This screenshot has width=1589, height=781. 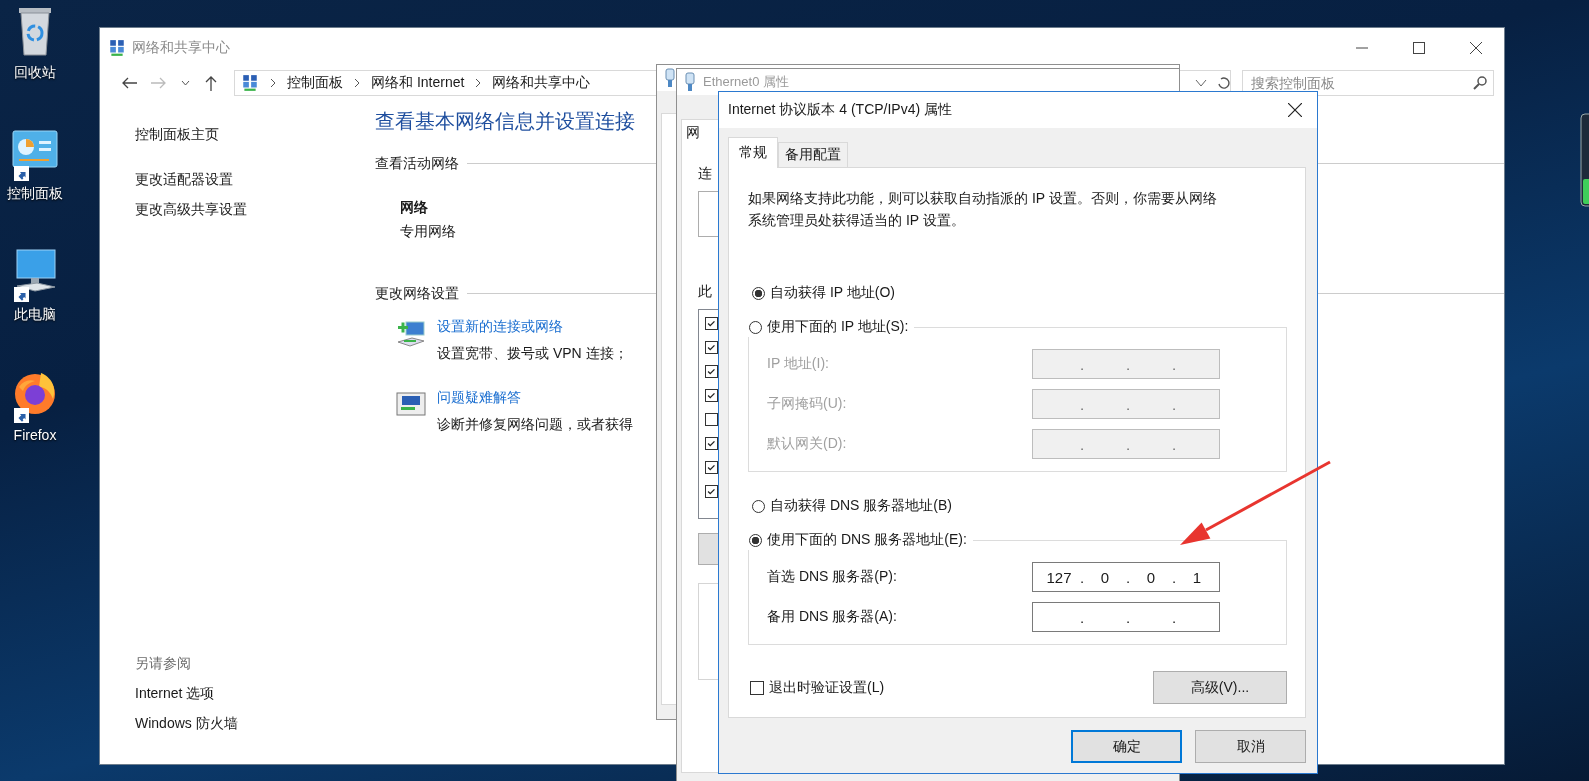 I want to click on description-text: 如果网络支持此功能，则可以获取自动指派的 IP 设置。否则，你需要从网络, so click(x=982, y=198).